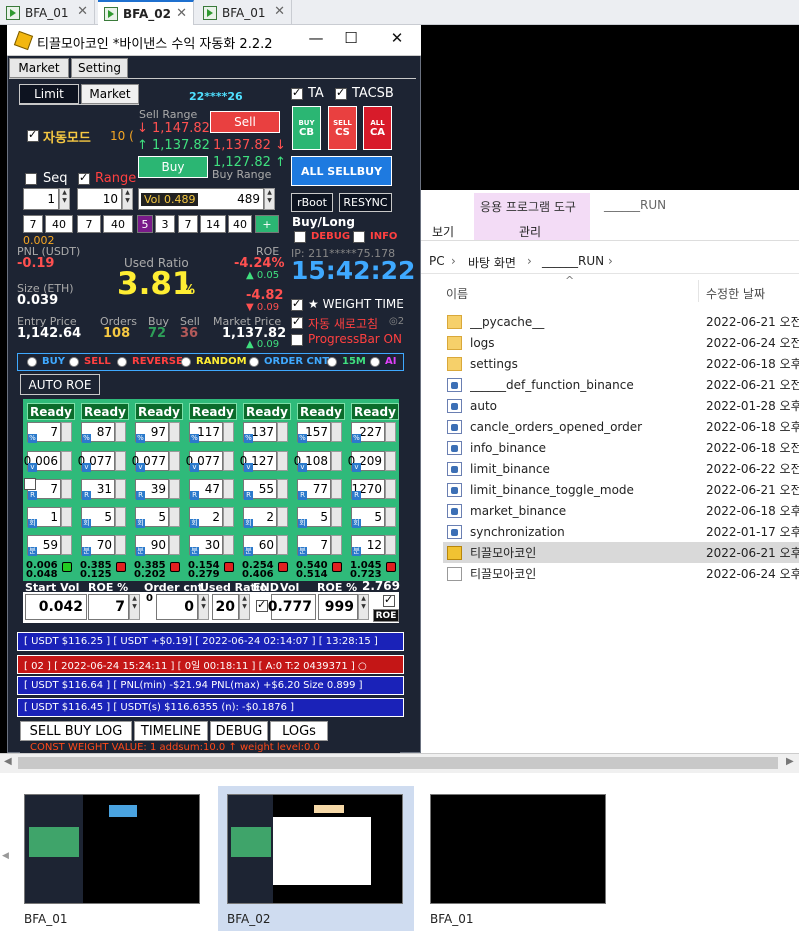 The image size is (799, 931). I want to click on preset-button: 3, so click(165, 224).